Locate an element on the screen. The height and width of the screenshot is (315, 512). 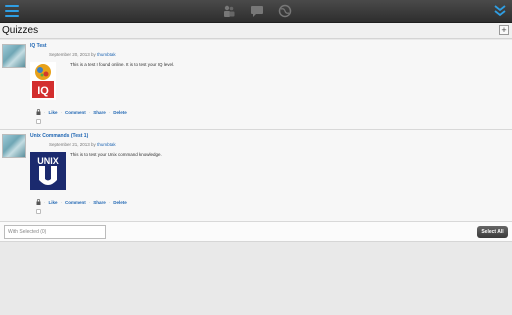
select-all-button: Select All is located at coordinates (492, 232).